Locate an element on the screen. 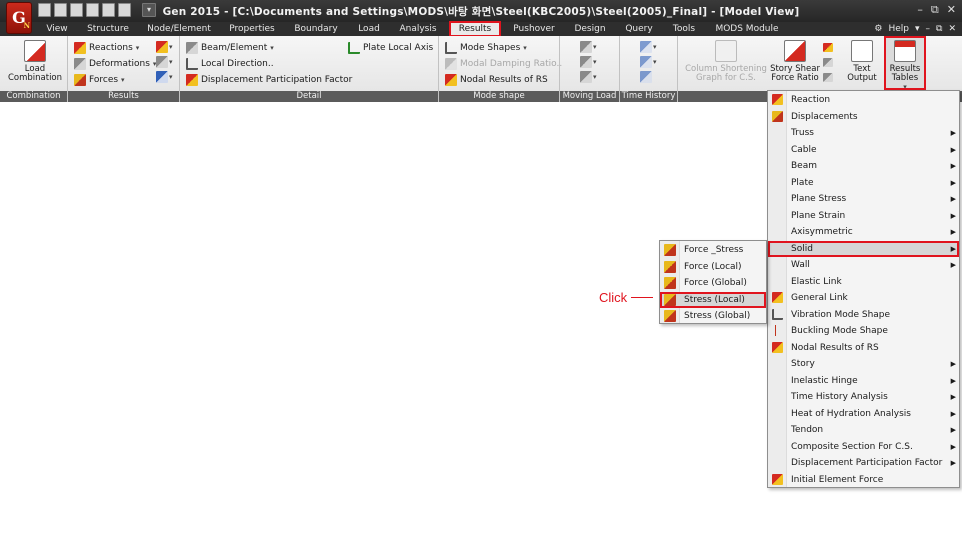 The image size is (962, 537). time-history-function-icon is located at coordinates (649, 77).